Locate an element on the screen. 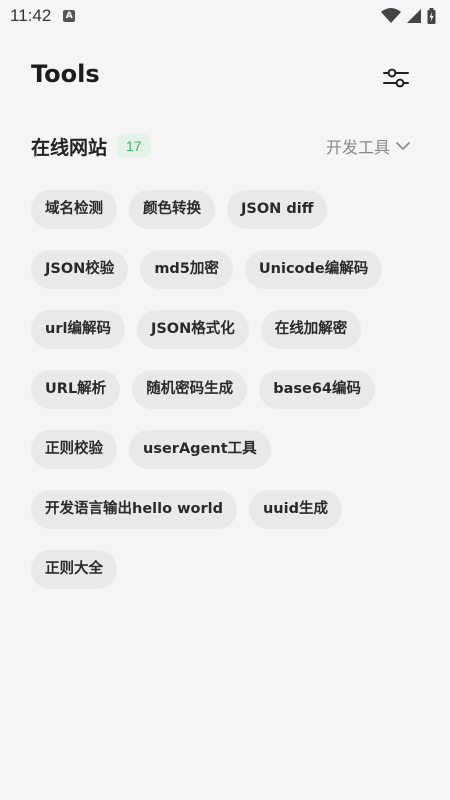 This screenshot has width=450, height=800. battery-icon is located at coordinates (431, 16).